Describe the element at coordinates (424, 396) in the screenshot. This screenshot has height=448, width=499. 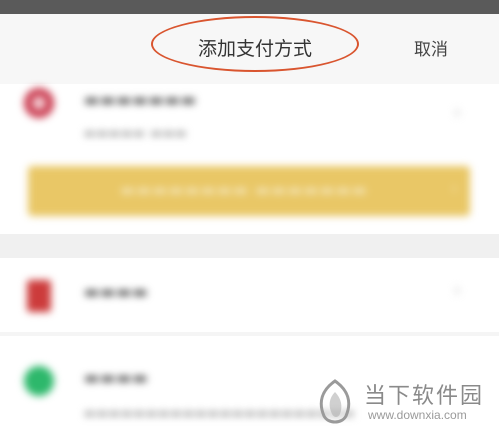
I see `watermark-name: 当下软件园` at that location.